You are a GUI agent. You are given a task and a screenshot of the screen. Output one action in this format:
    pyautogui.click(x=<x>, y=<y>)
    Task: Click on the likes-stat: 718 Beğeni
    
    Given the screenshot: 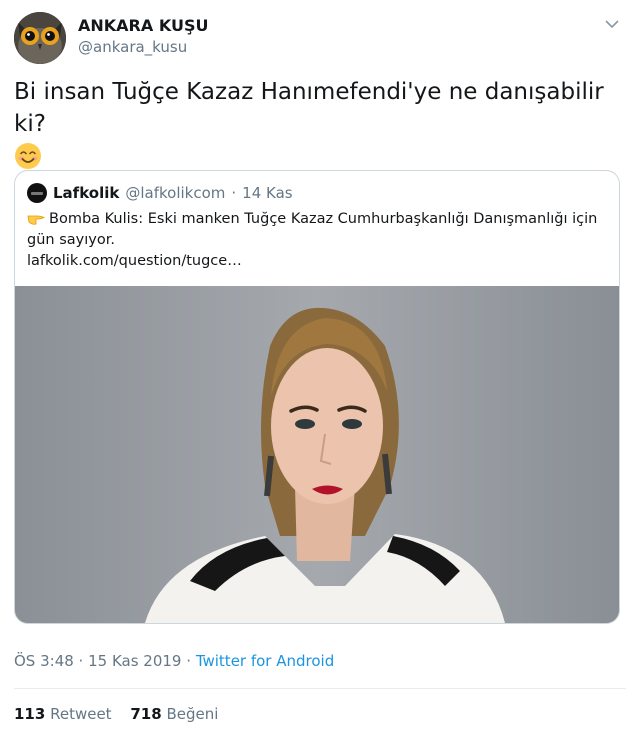 What is the action you would take?
    pyautogui.click(x=174, y=714)
    